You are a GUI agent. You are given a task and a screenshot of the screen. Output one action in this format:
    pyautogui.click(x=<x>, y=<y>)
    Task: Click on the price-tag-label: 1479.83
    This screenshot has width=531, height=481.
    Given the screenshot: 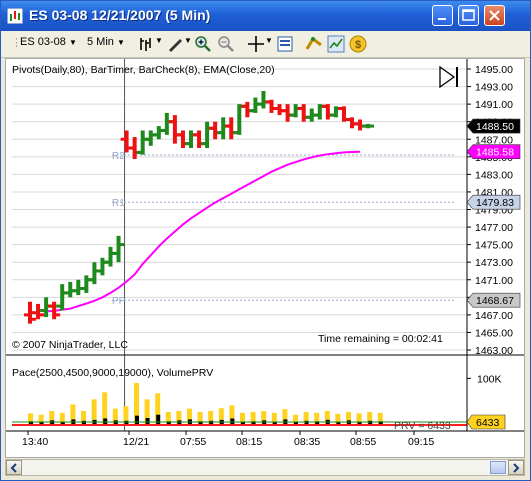 What is the action you would take?
    pyautogui.click(x=495, y=203)
    